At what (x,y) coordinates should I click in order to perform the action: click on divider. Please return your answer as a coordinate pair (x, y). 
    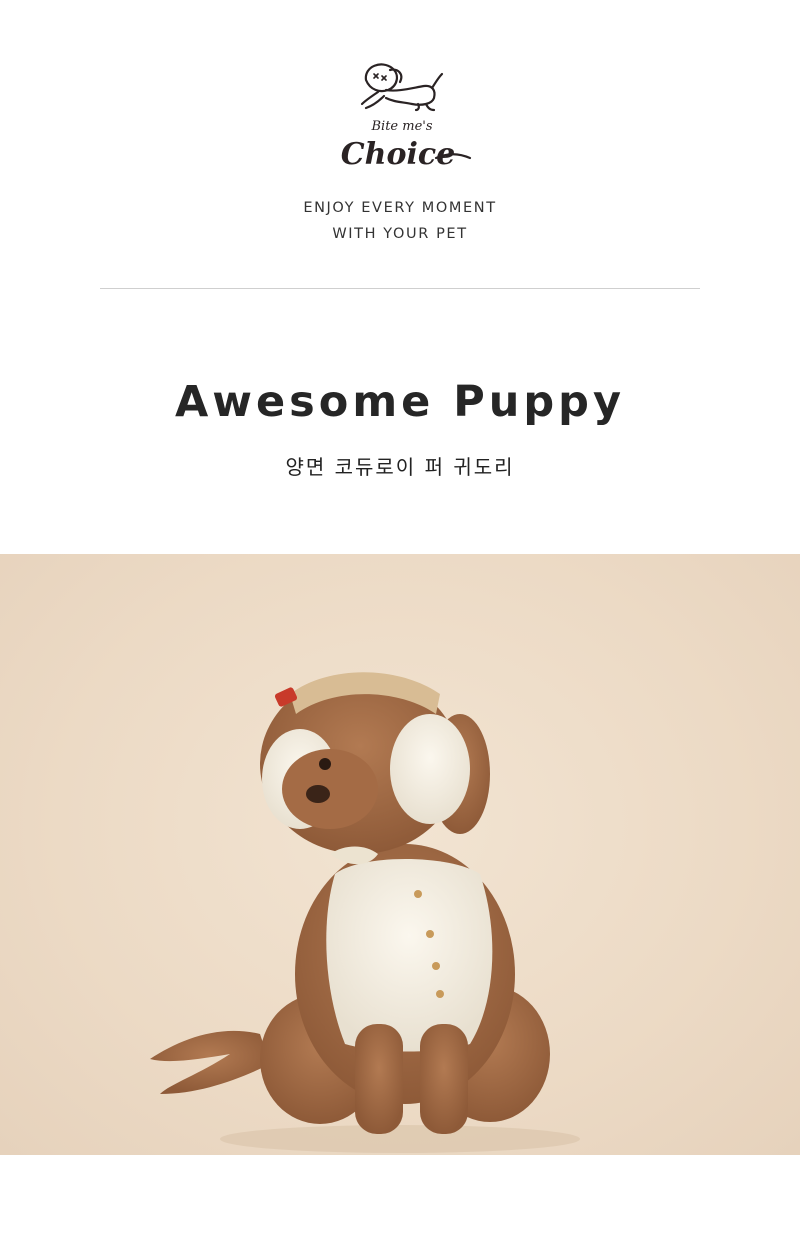
    Looking at the image, I should click on (400, 288).